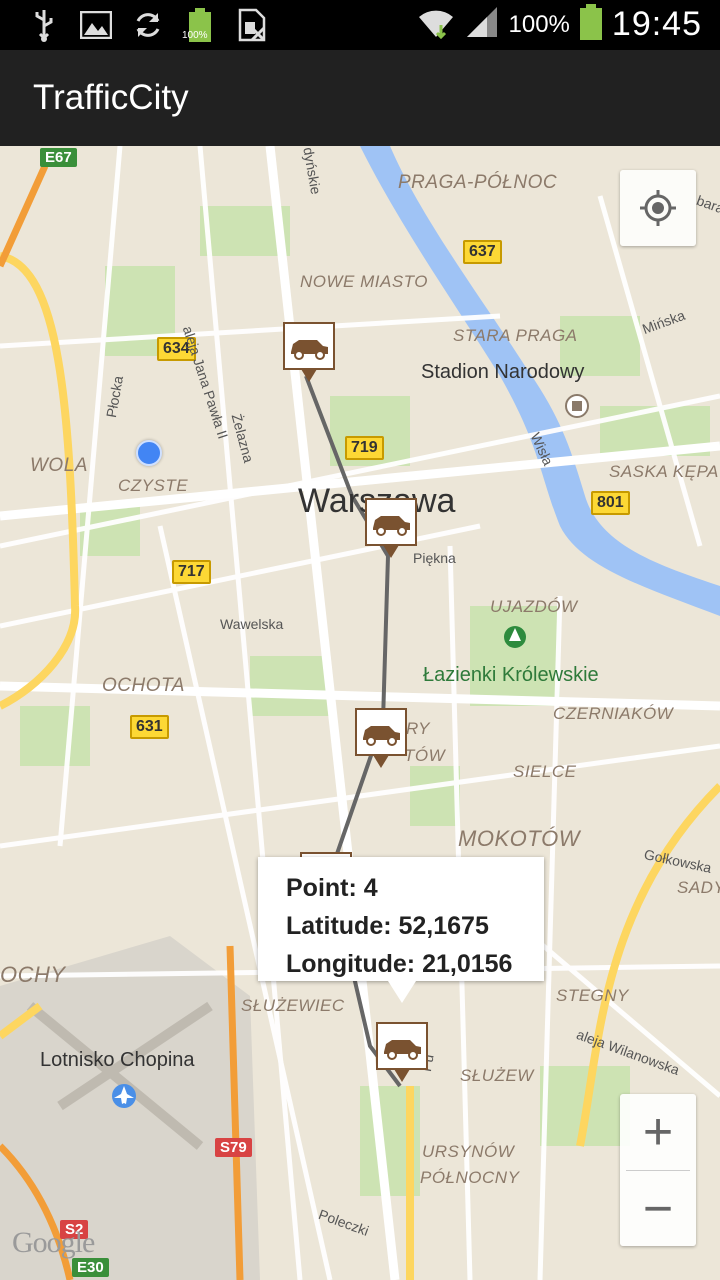 Image resolution: width=720 pixels, height=1280 pixels. I want to click on district-ry: RY, so click(418, 728).